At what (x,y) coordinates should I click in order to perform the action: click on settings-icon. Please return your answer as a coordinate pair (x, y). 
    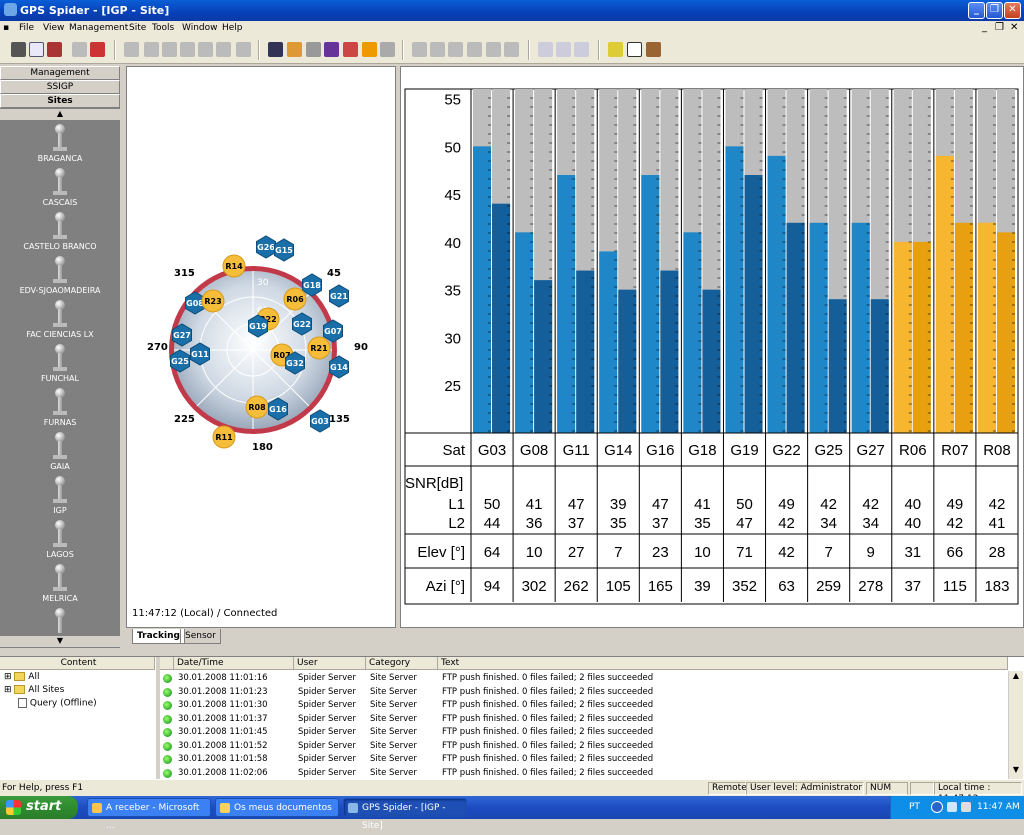
    Looking at the image, I should click on (79, 49).